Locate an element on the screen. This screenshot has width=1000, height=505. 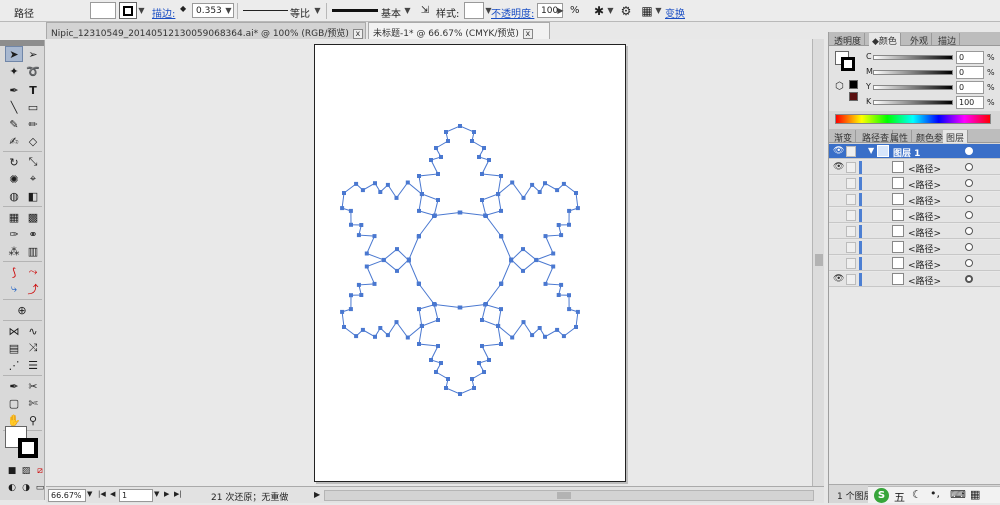
gradient-tool-icon: ▩ is located at coordinates (33, 217).